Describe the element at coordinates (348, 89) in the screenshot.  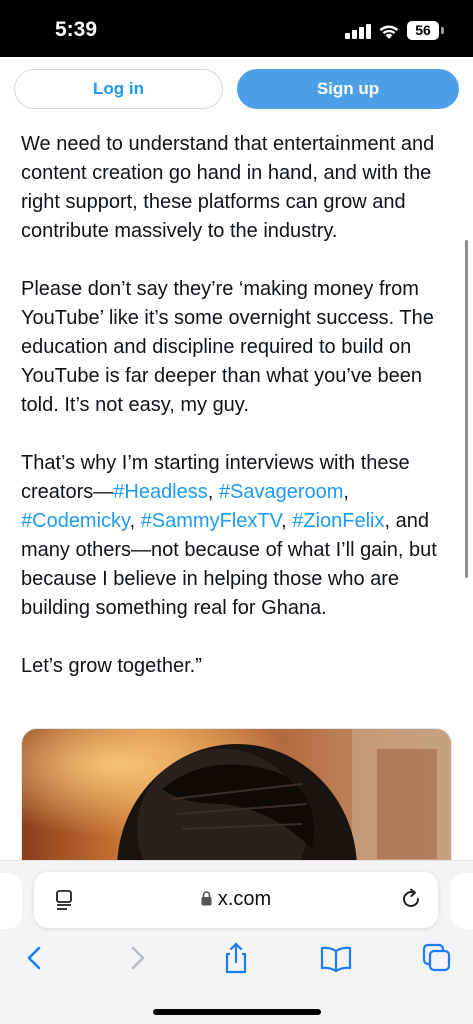
I see `signup-button: Sign up` at that location.